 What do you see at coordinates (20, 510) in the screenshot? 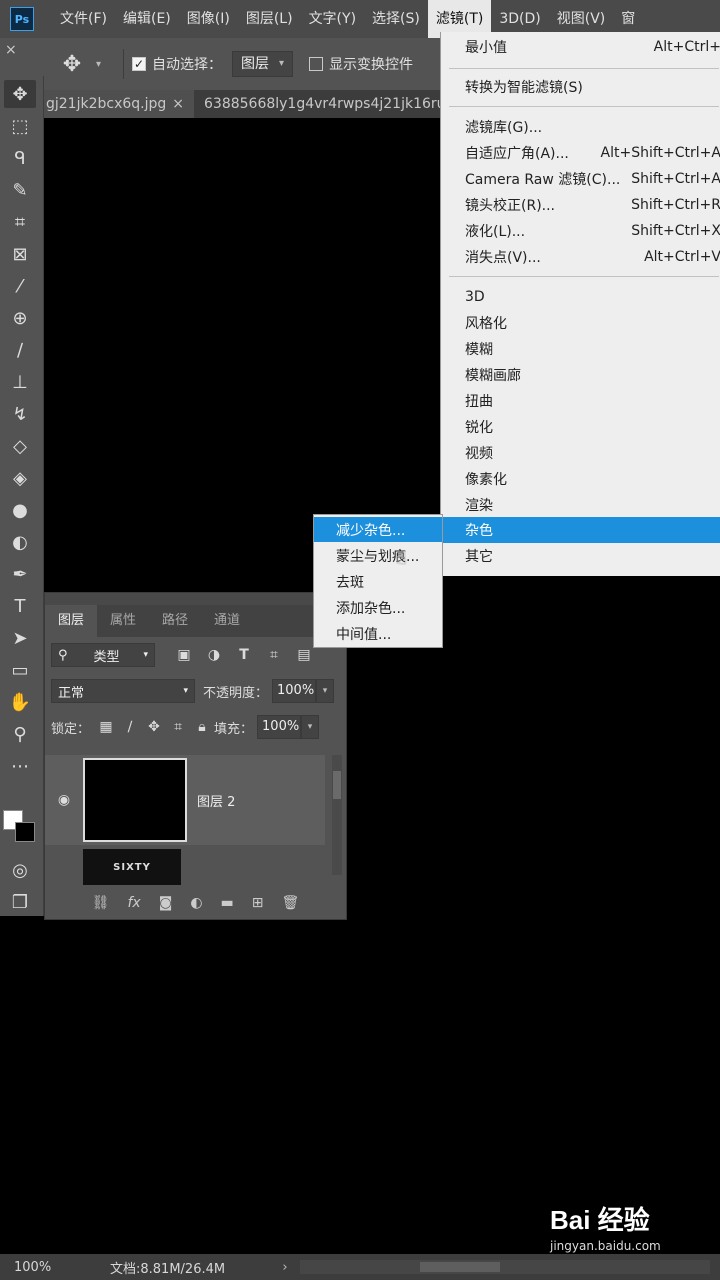
I see `blur-tool-icon: ●` at bounding box center [20, 510].